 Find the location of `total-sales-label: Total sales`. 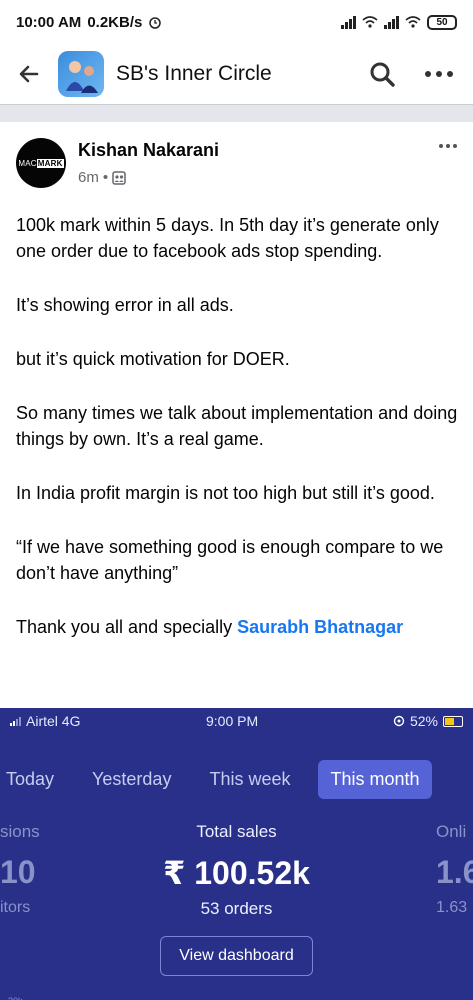

total-sales-label: Total sales is located at coordinates (236, 831).